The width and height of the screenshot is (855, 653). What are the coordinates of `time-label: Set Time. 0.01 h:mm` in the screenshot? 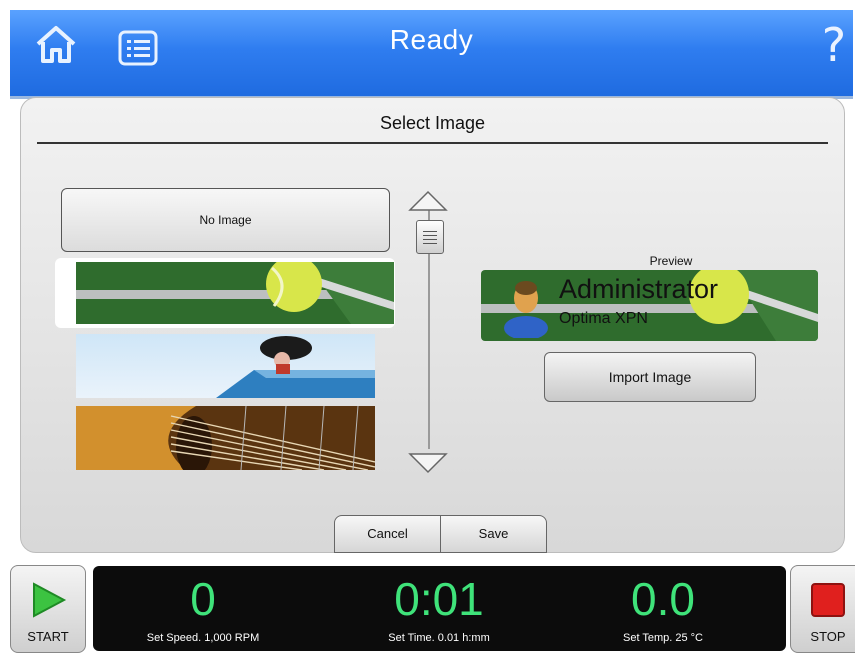 It's located at (439, 638).